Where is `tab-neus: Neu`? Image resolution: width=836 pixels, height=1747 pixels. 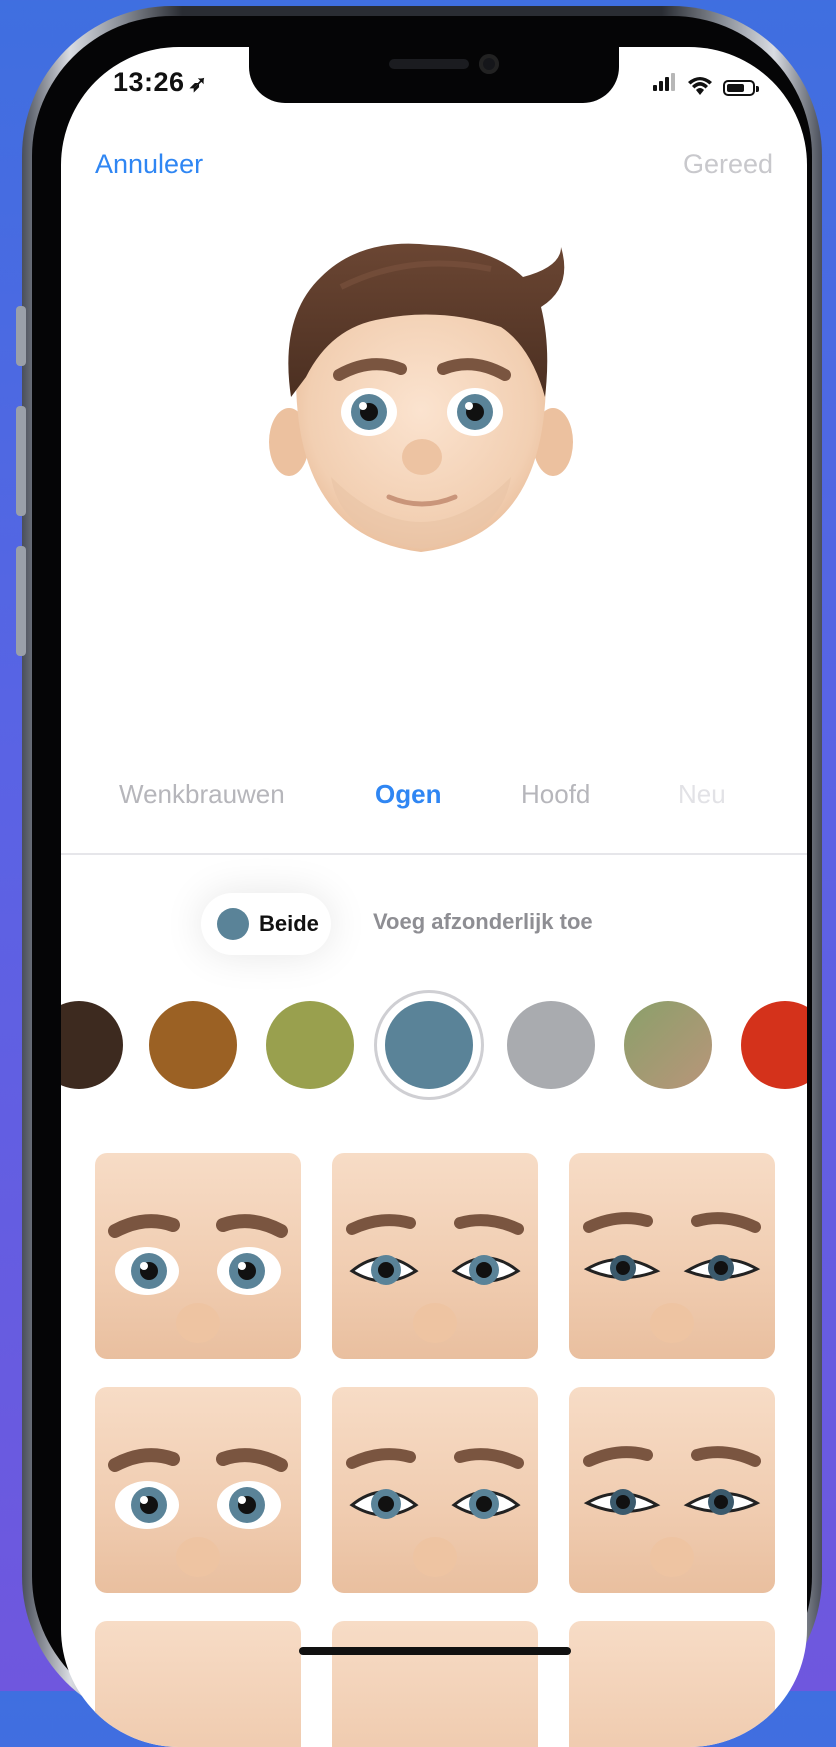 tab-neus: Neu is located at coordinates (702, 794).